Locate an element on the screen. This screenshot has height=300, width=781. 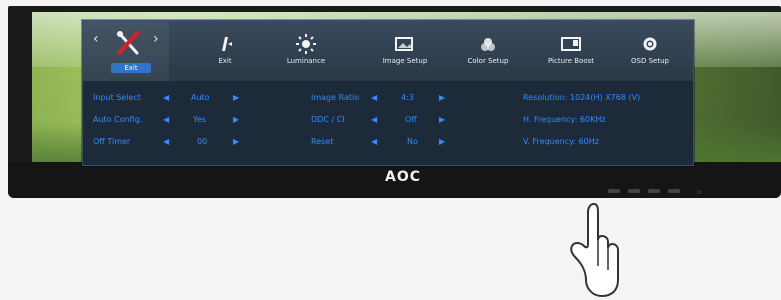
setting-value: Auto is located at coordinates (200, 97).